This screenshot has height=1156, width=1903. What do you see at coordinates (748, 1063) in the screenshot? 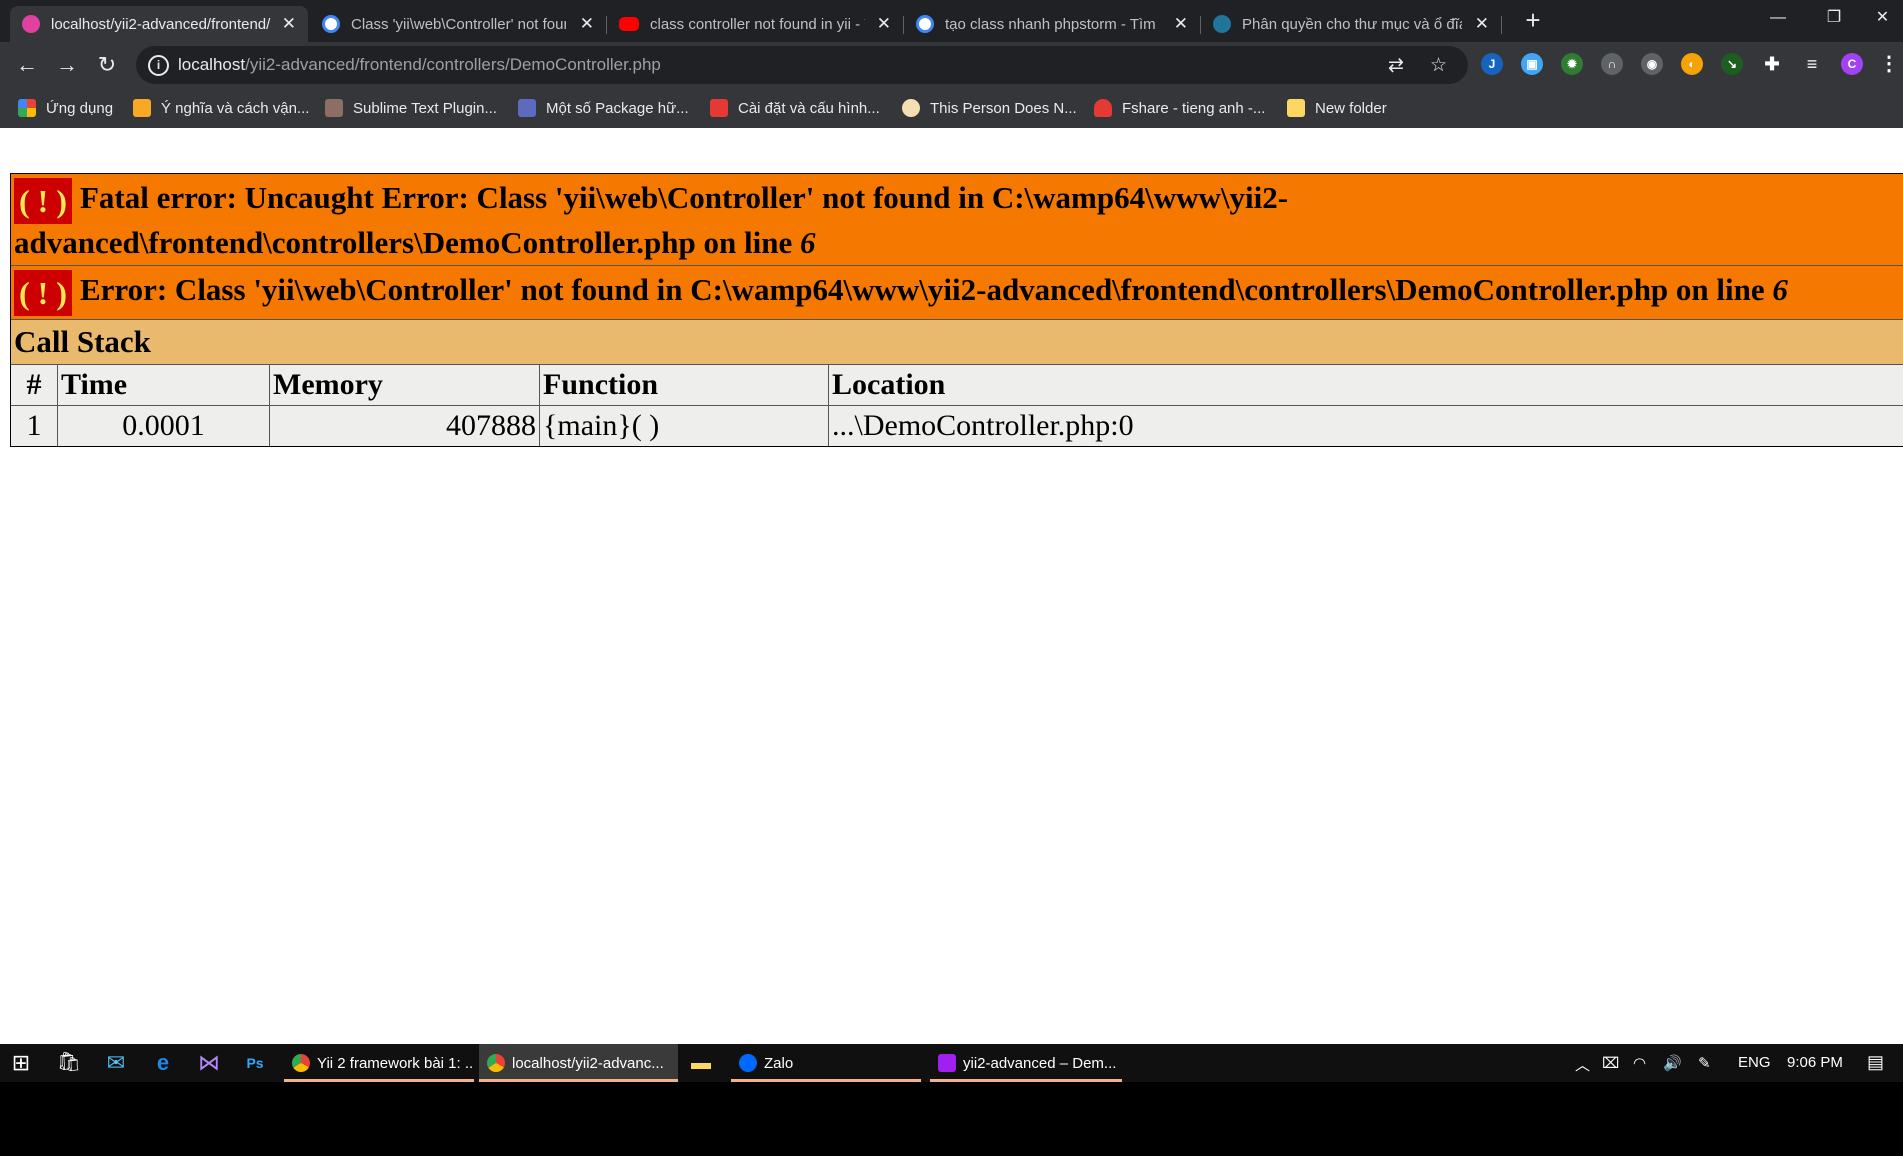
I see `zalo-icon` at bounding box center [748, 1063].